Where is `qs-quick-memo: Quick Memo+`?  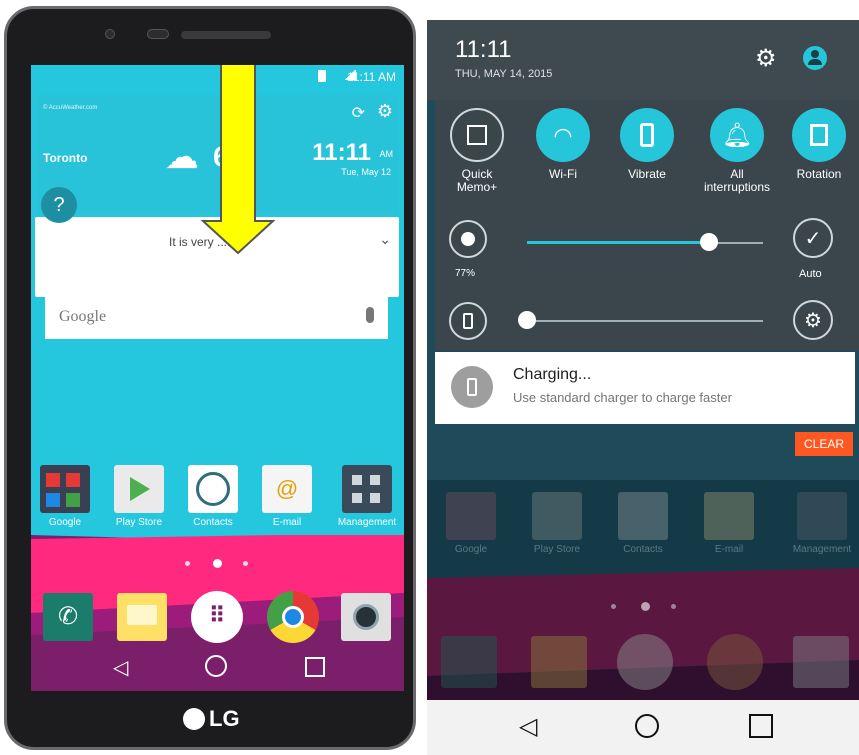
qs-quick-memo: Quick Memo+ is located at coordinates (477, 151).